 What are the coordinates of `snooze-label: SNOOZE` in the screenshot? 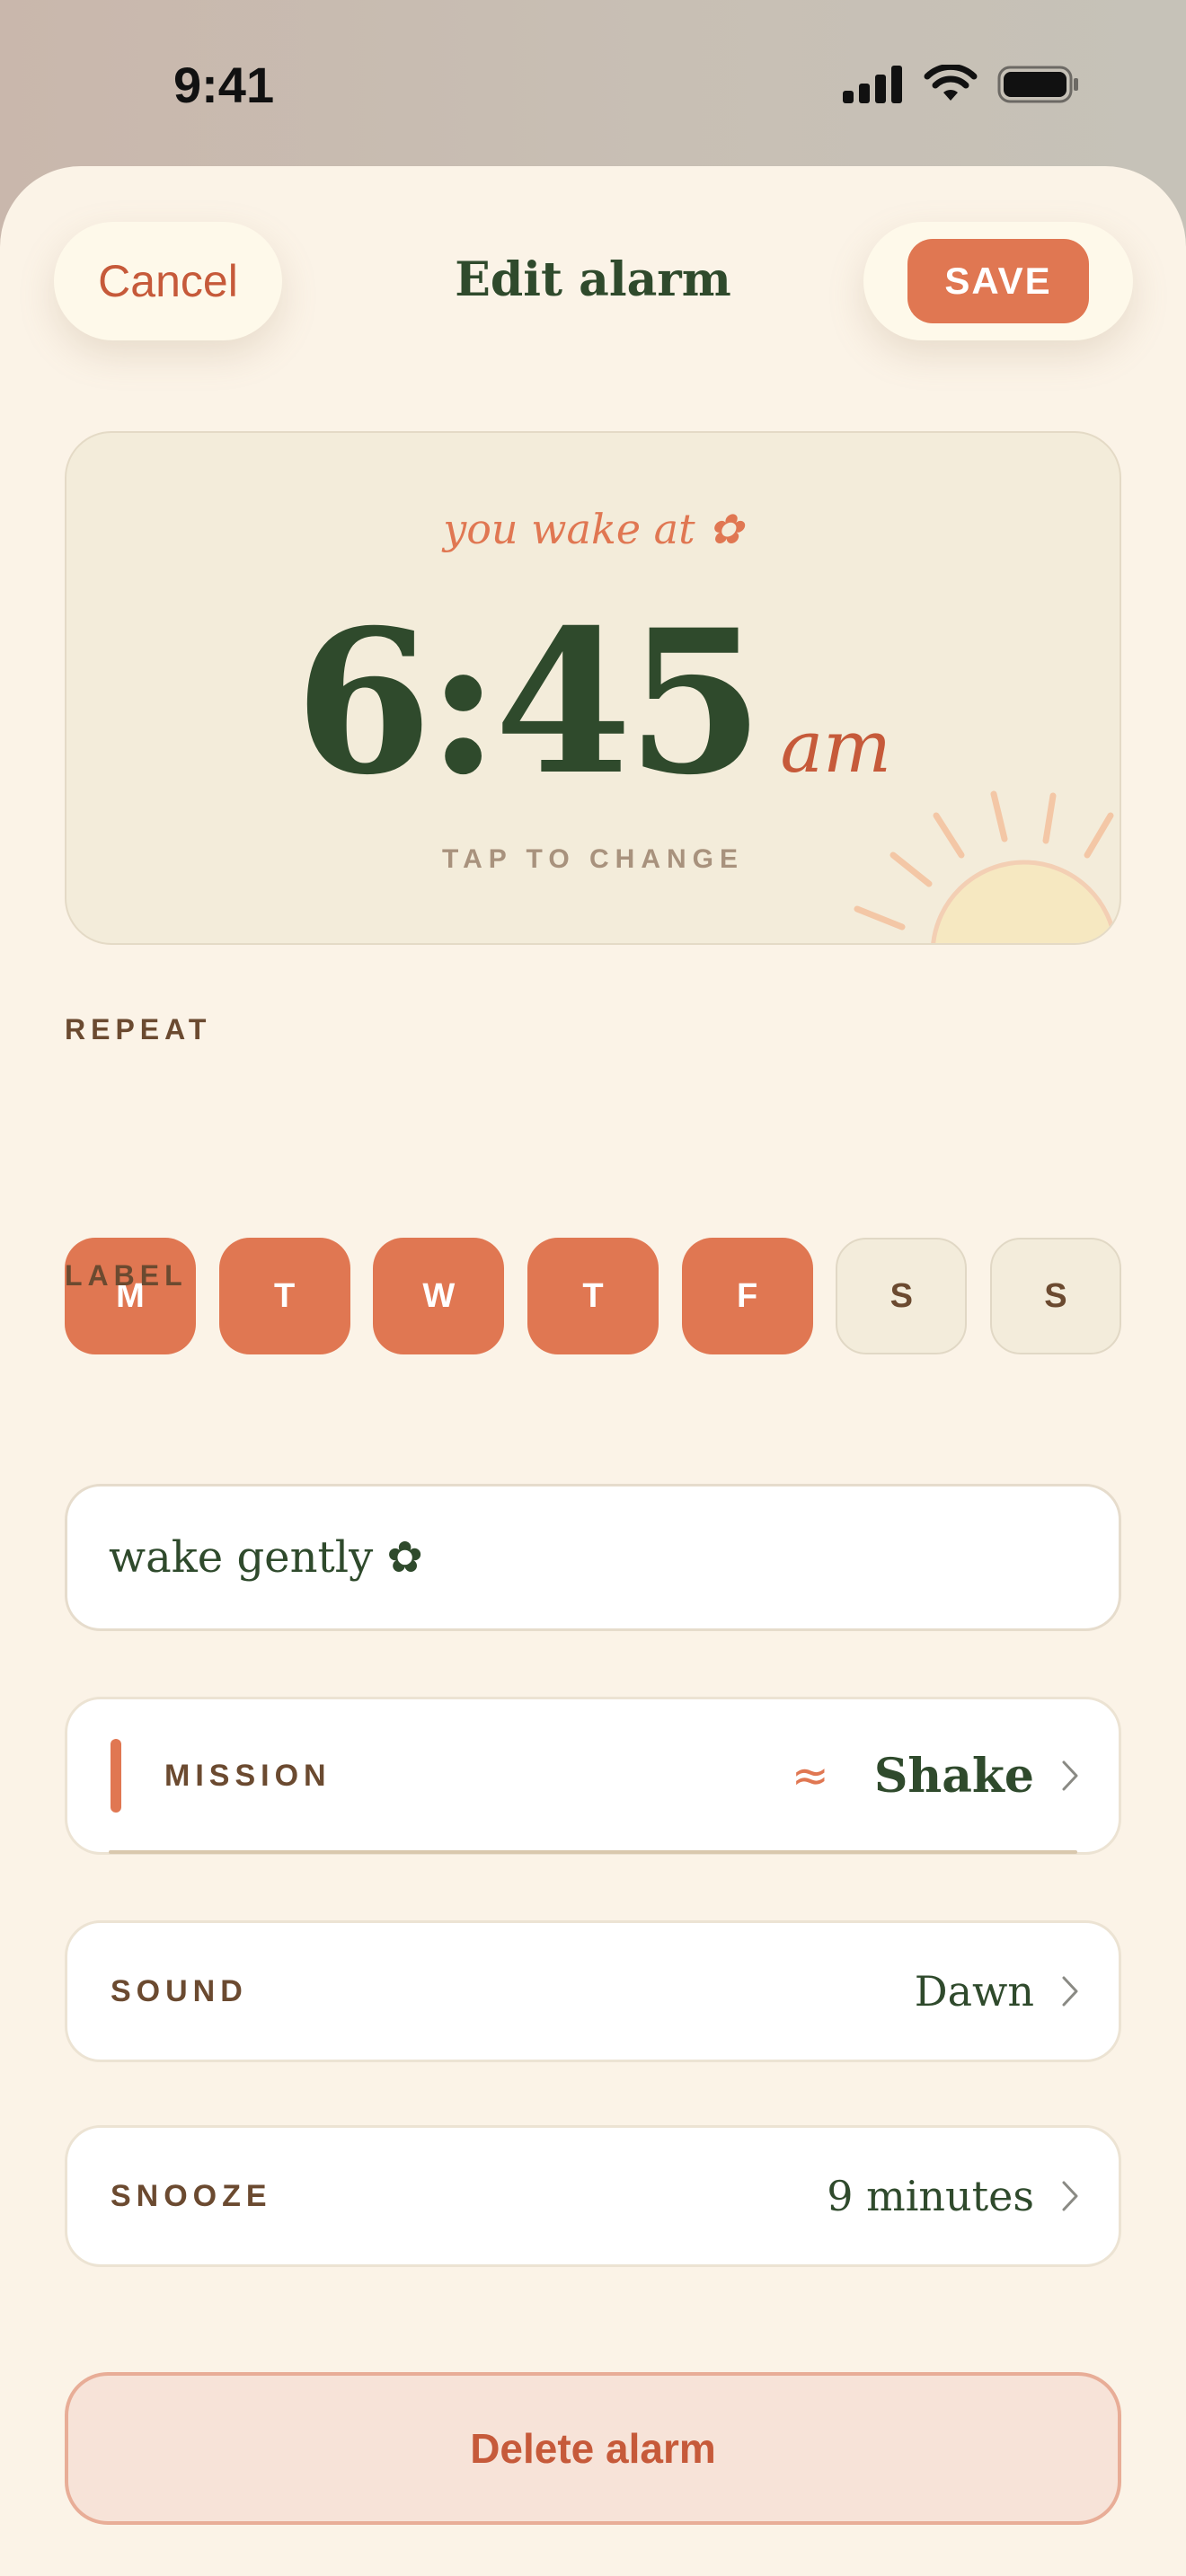 It's located at (191, 2195).